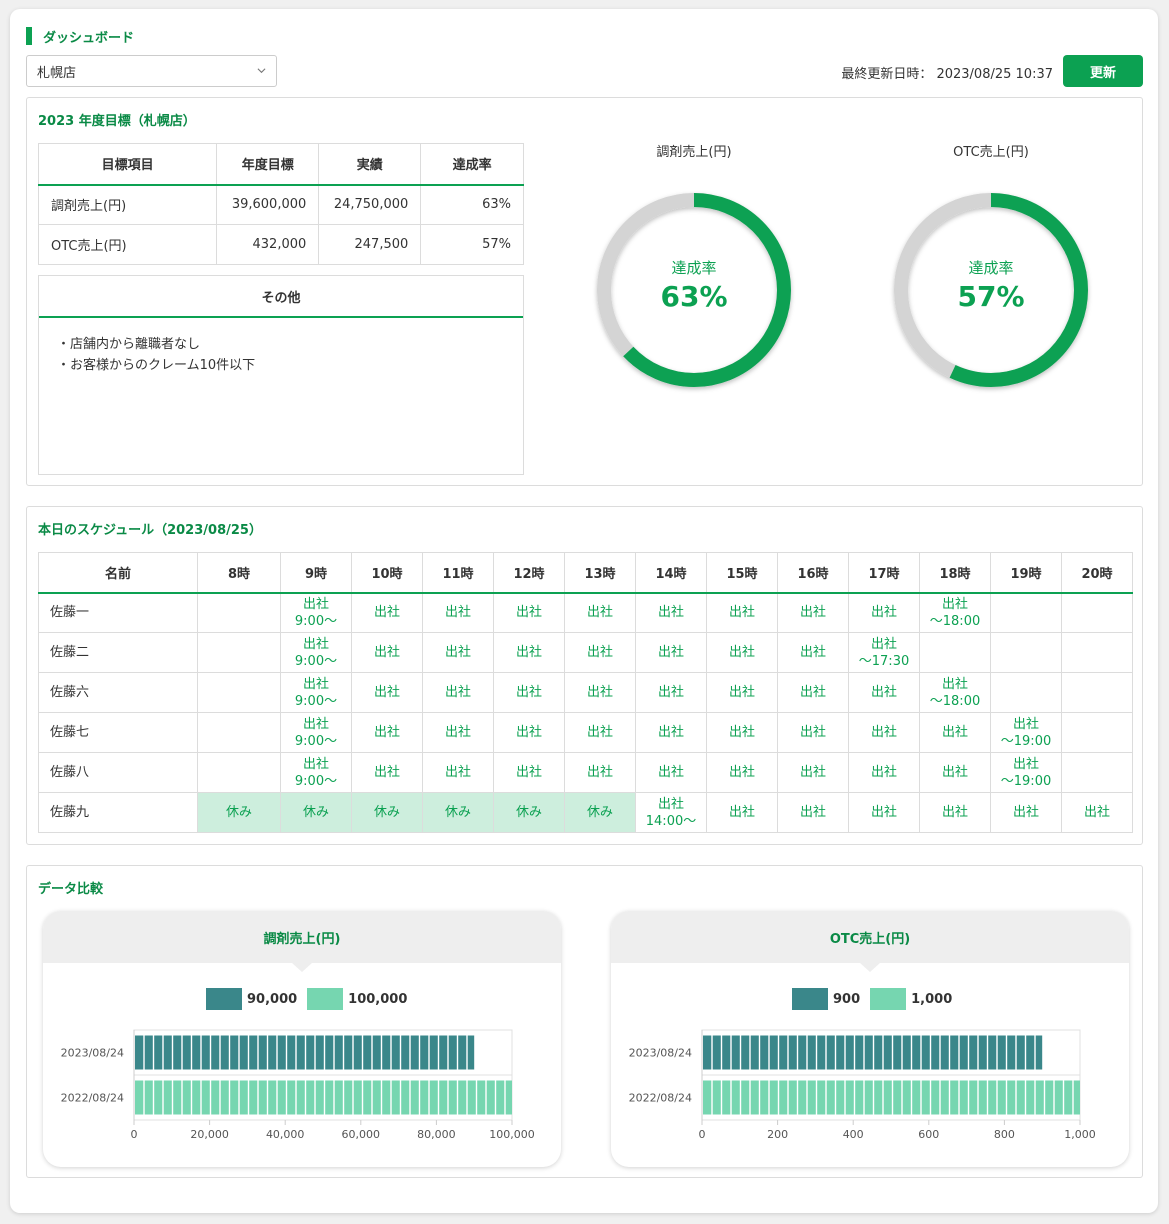  What do you see at coordinates (529, 573) in the screenshot?
I see `schedule-col-hour: 12時` at bounding box center [529, 573].